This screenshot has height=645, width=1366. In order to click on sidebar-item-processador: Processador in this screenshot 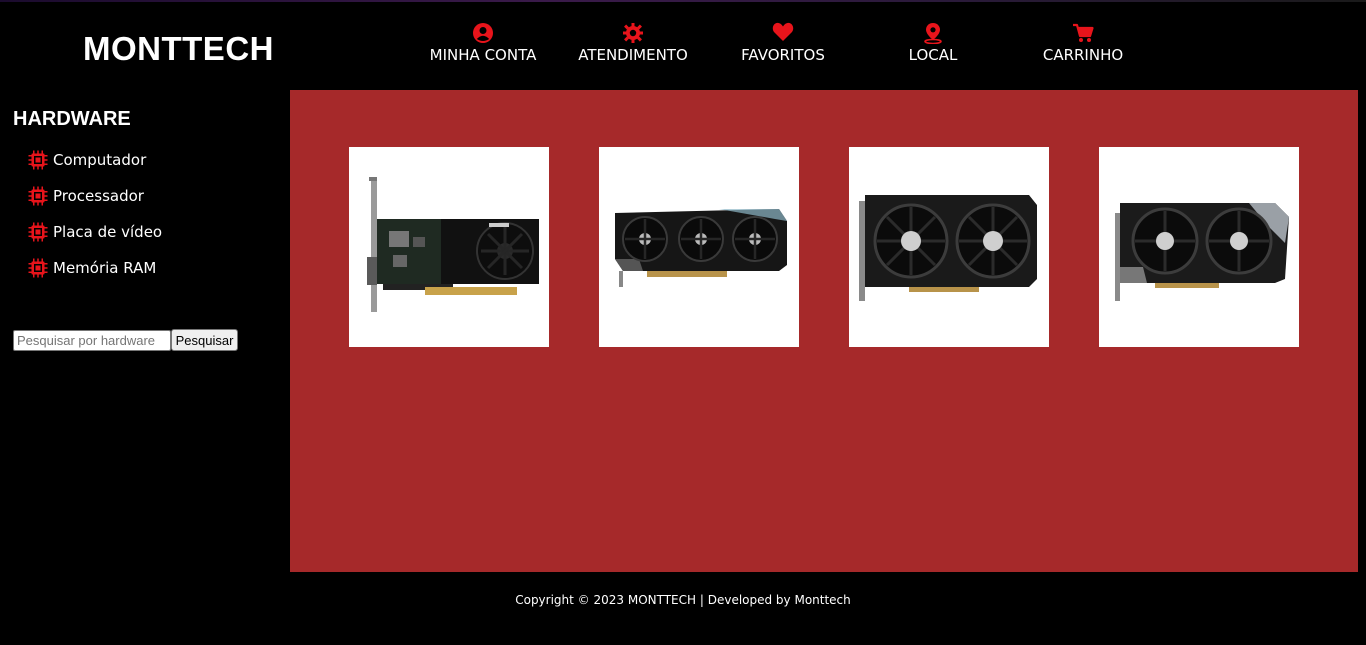, I will do `click(86, 196)`.